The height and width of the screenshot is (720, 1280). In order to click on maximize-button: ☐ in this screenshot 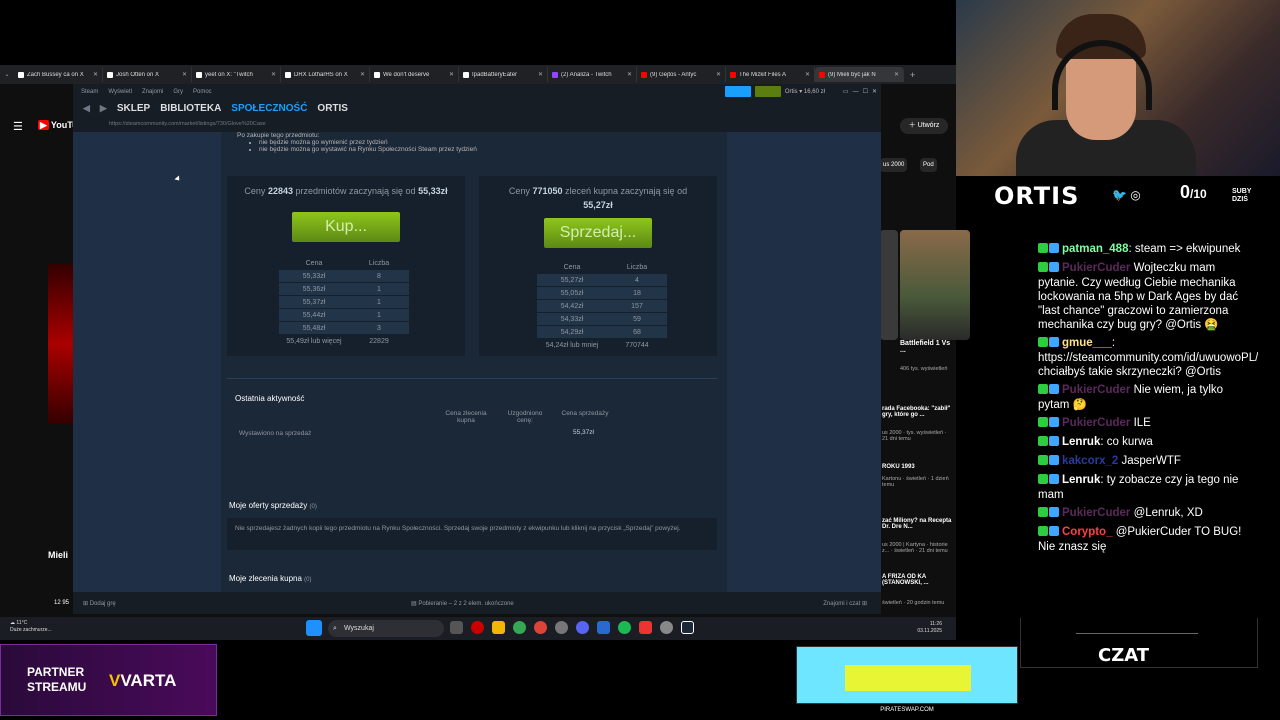, I will do `click(865, 91)`.